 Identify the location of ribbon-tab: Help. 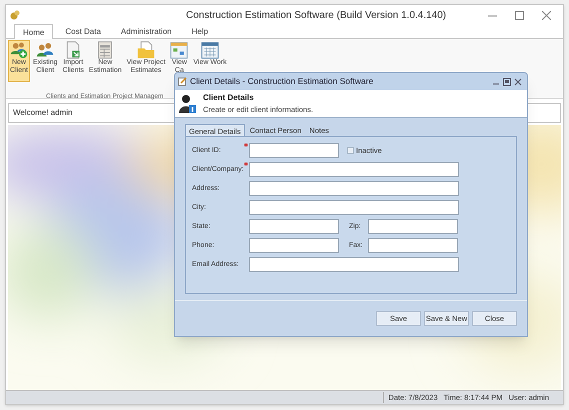
(200, 31).